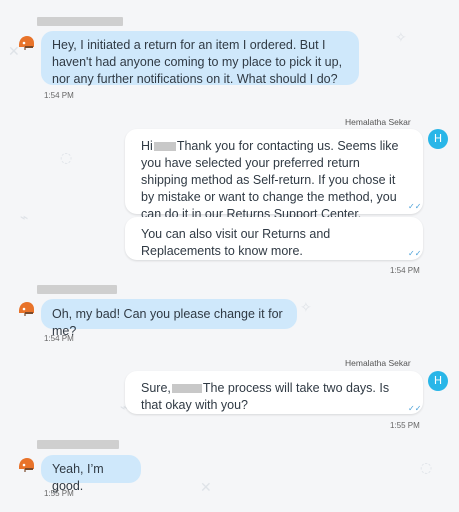  Describe the element at coordinates (24, 218) in the screenshot. I see `background-doodle: ⌁` at that location.